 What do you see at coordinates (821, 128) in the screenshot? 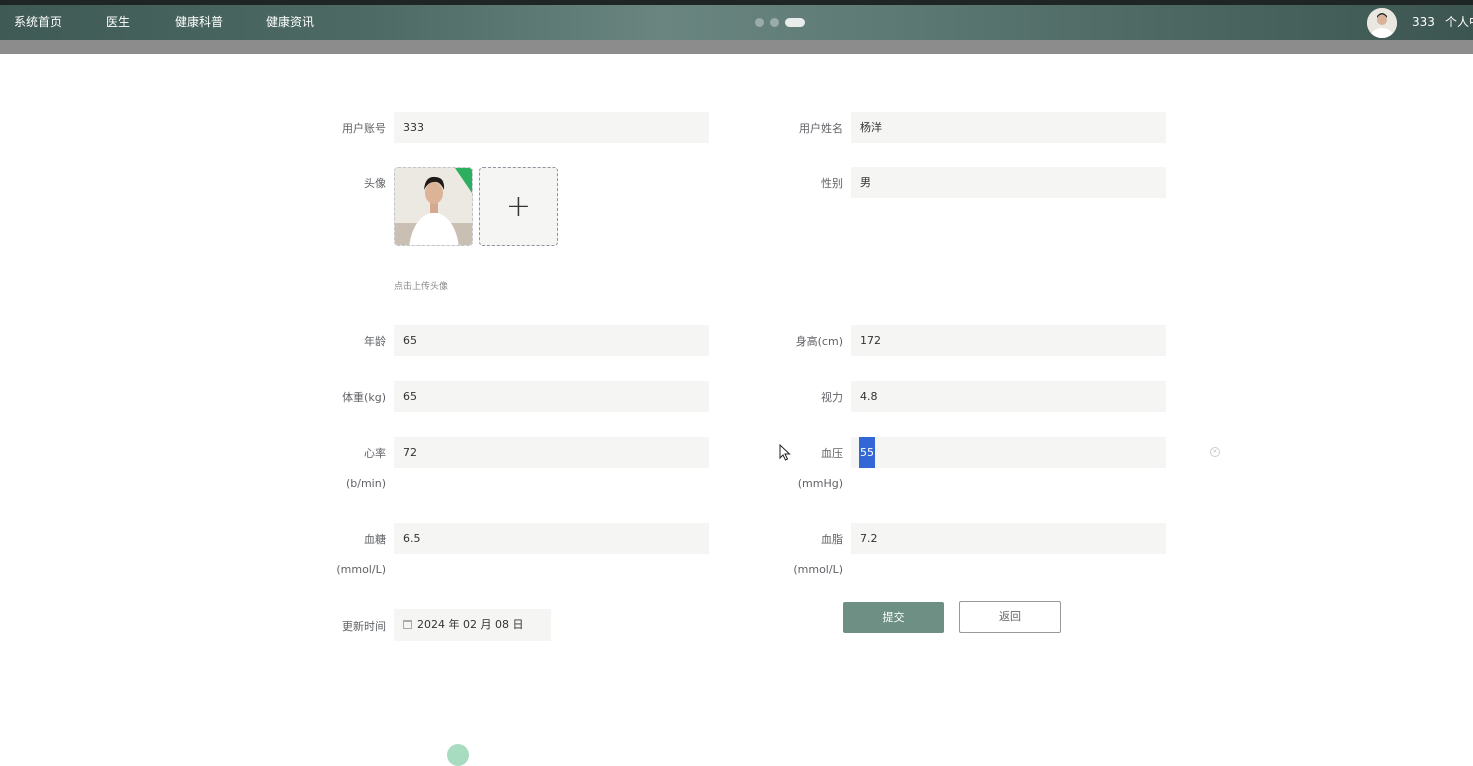
I see `name-label: 用户姓名` at bounding box center [821, 128].